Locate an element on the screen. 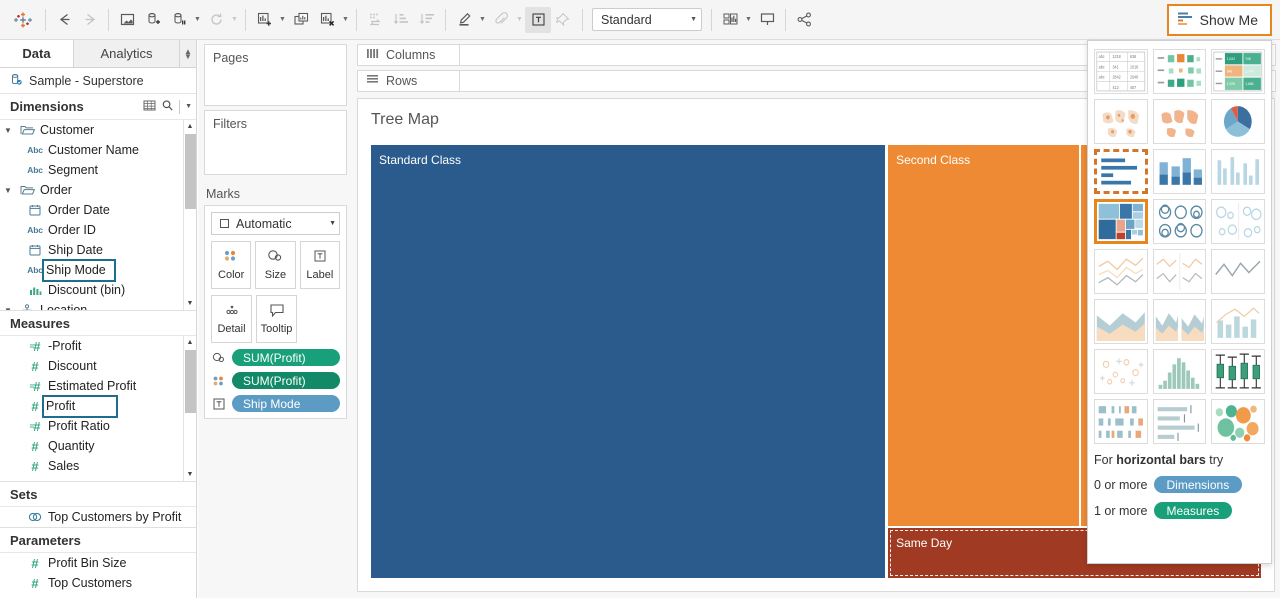  show-cards-icon is located at coordinates (730, 20).